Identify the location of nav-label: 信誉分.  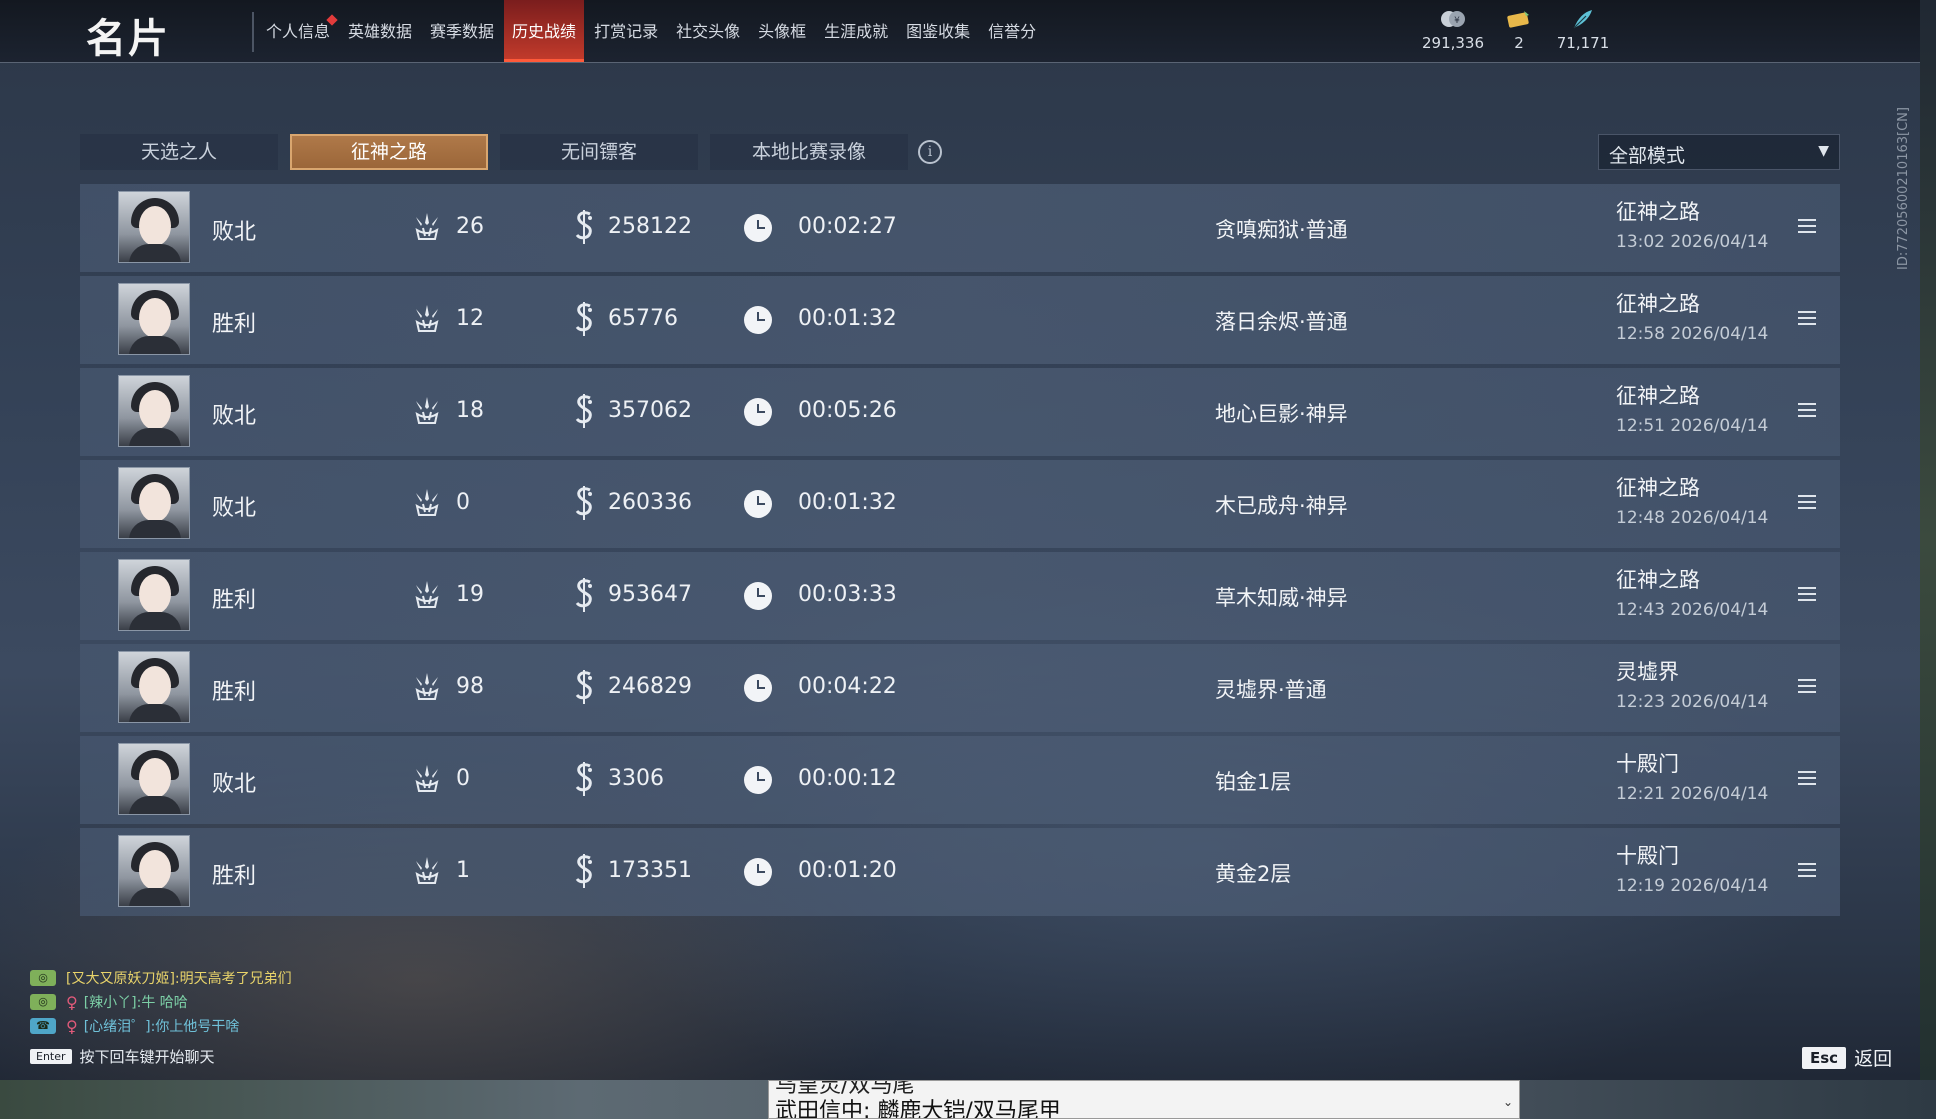
(1012, 31).